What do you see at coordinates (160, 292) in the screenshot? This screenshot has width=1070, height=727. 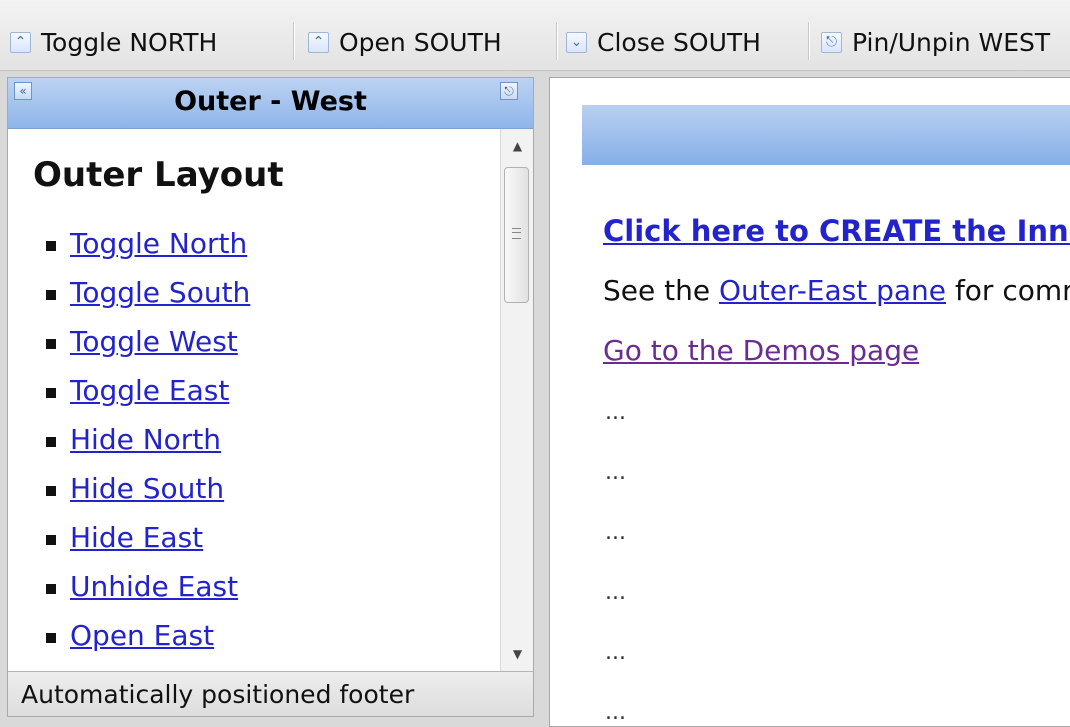 I see `toggle-south-link: Toggle South` at bounding box center [160, 292].